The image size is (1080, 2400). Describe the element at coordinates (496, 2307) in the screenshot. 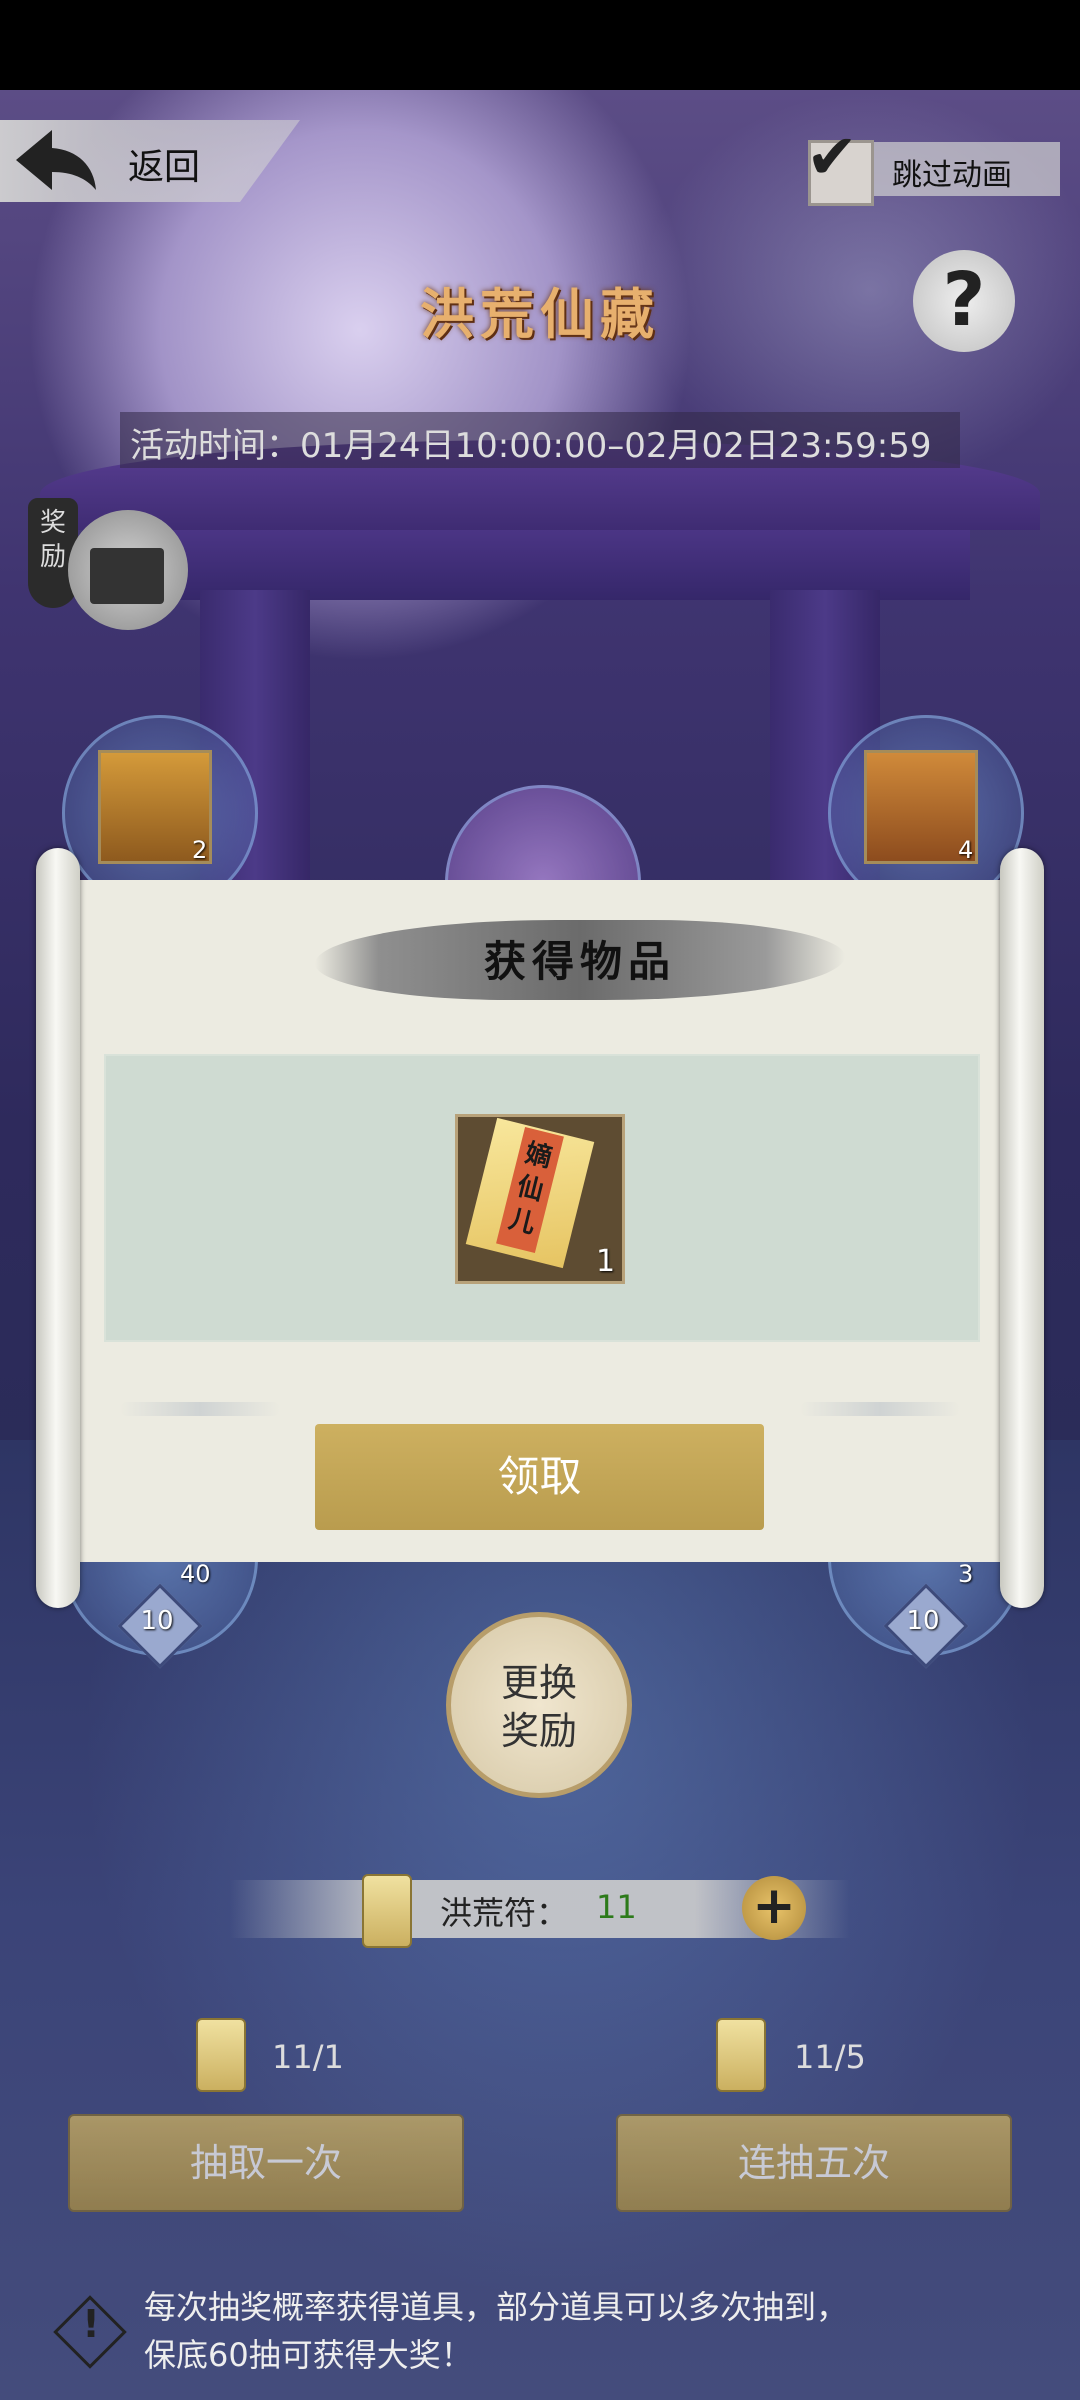

I see `notice-line-1: 每次抽奖概率获得道具，部分道具可以多次抽到，` at that location.